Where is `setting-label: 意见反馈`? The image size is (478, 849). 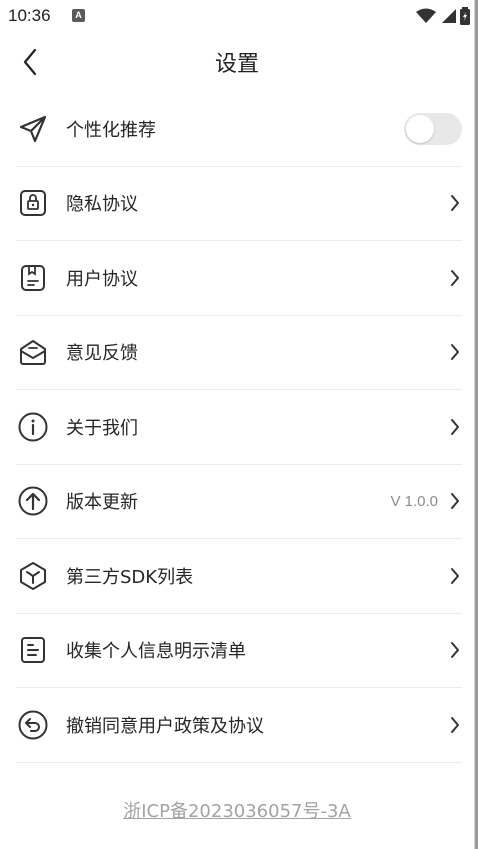
setting-label: 意见反馈 is located at coordinates (102, 354).